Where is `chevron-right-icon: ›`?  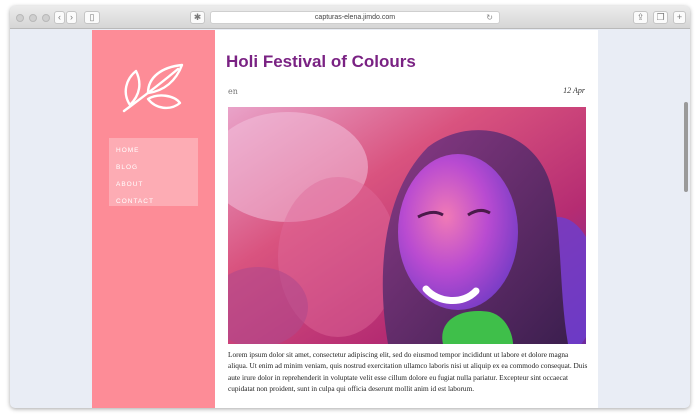
chevron-right-icon: › is located at coordinates (71, 17).